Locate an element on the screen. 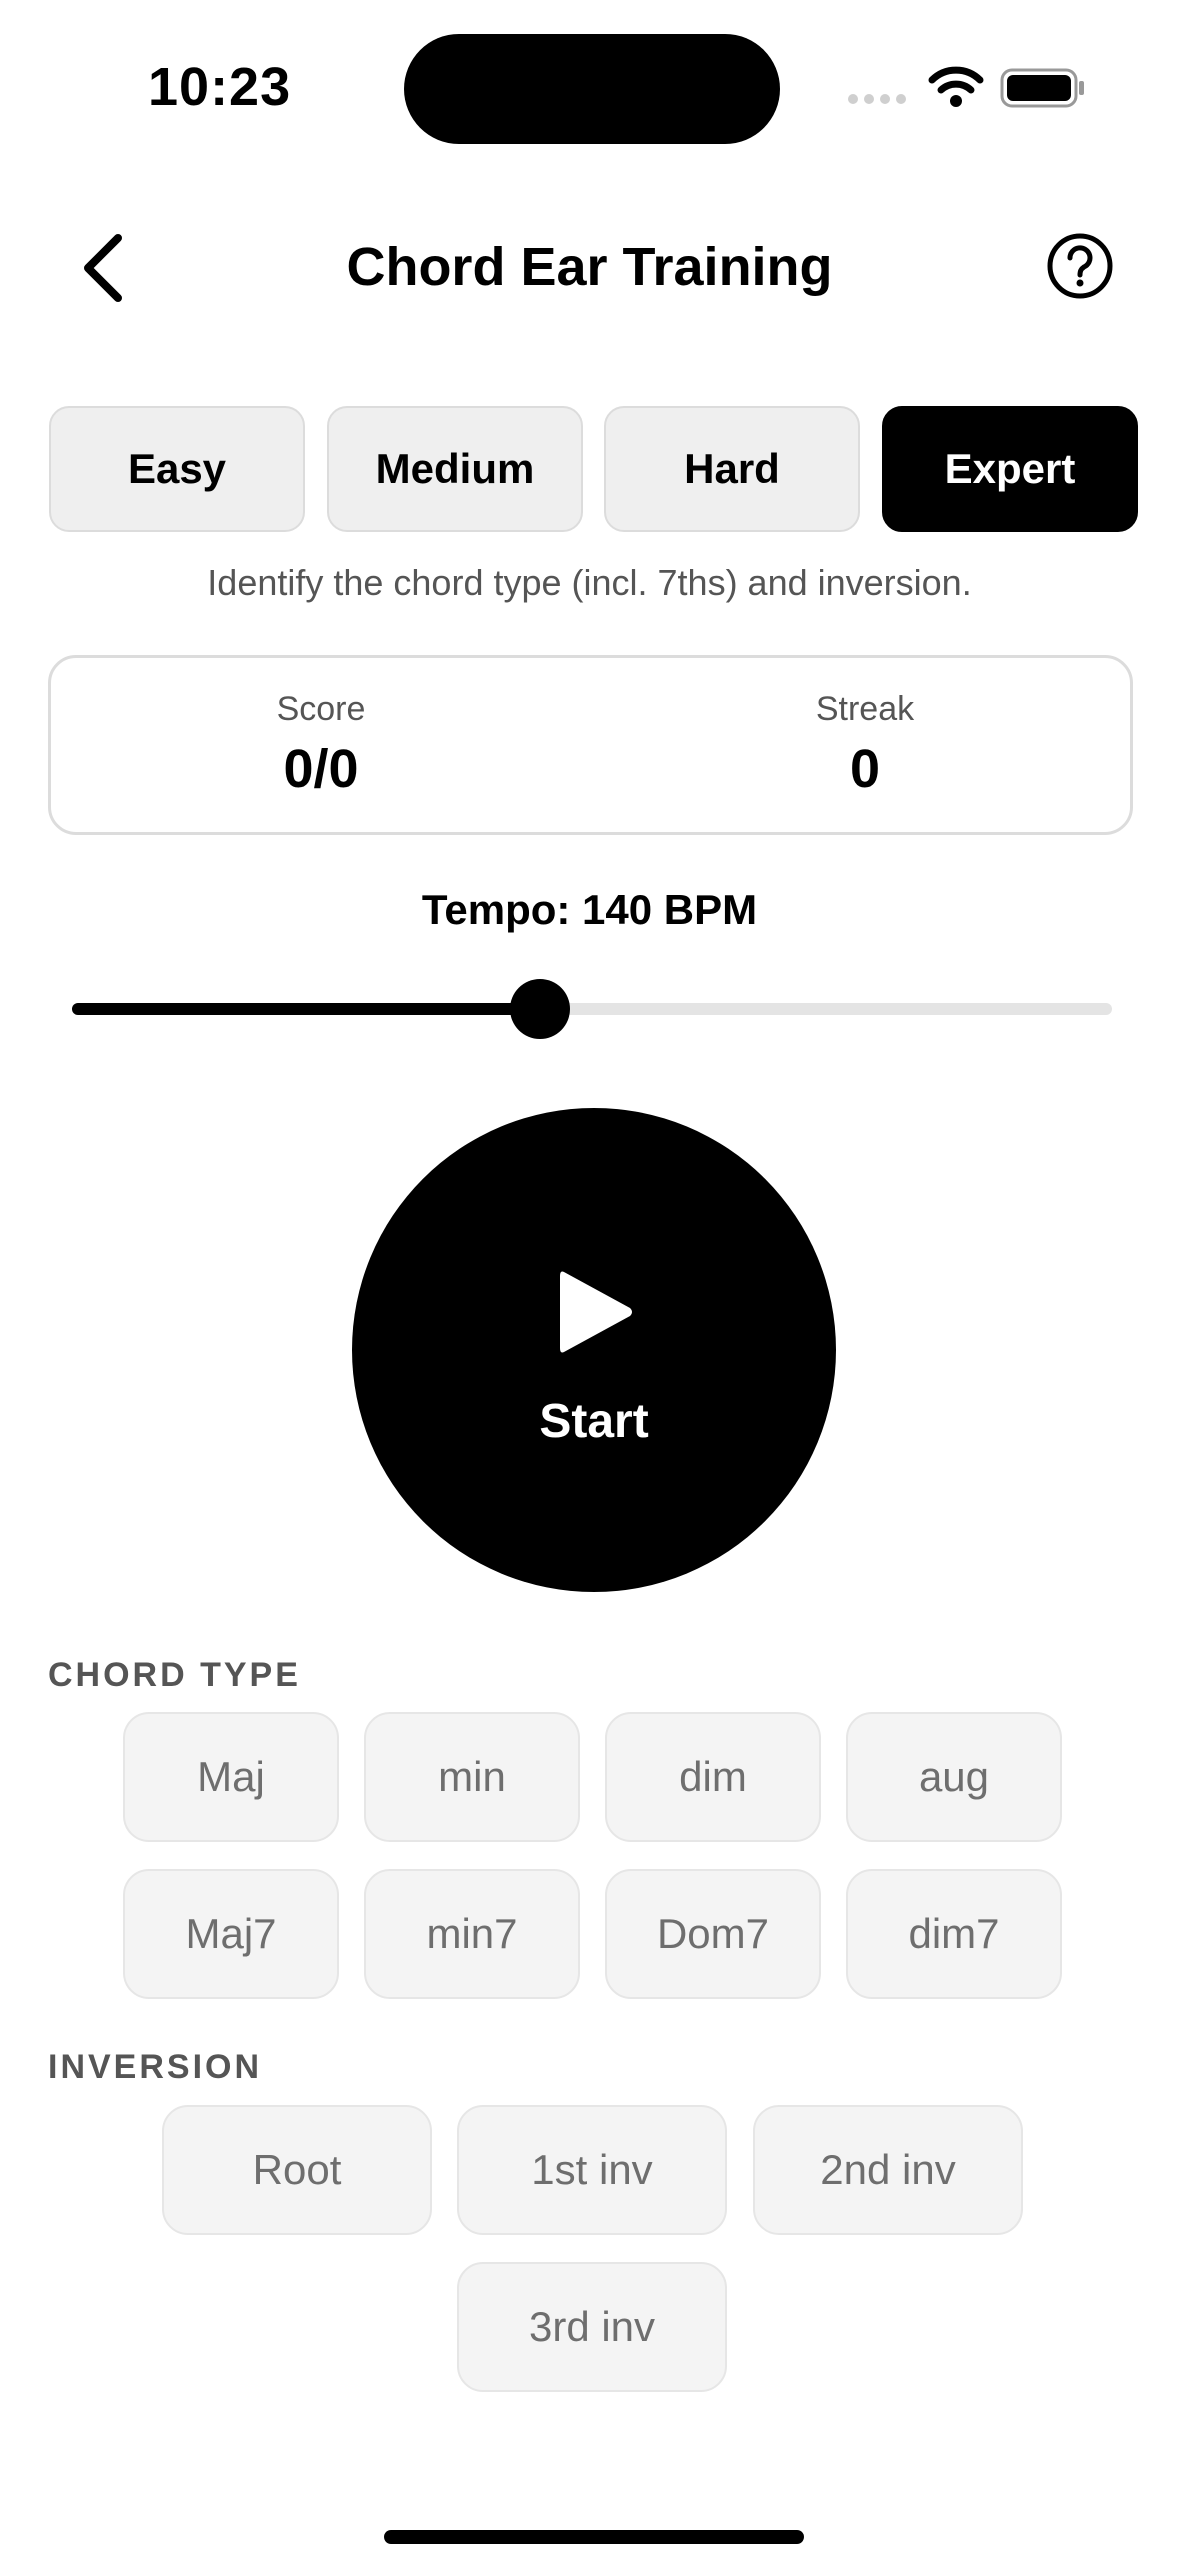 The width and height of the screenshot is (1179, 2556). difficulty-expert-button: Expert is located at coordinates (1010, 469).